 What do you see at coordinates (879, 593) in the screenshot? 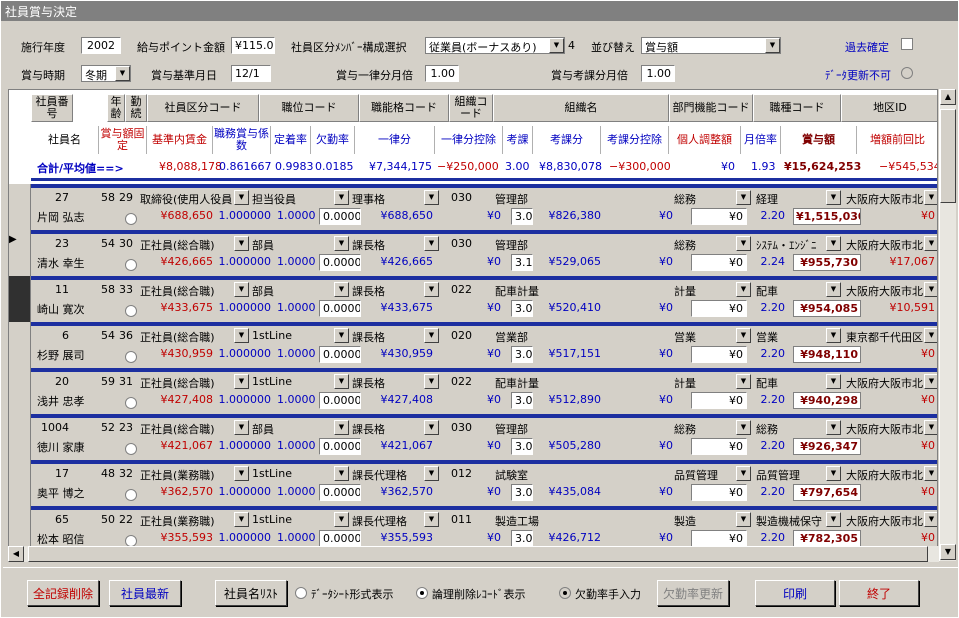
I see `exit-button: 終了` at bounding box center [879, 593].